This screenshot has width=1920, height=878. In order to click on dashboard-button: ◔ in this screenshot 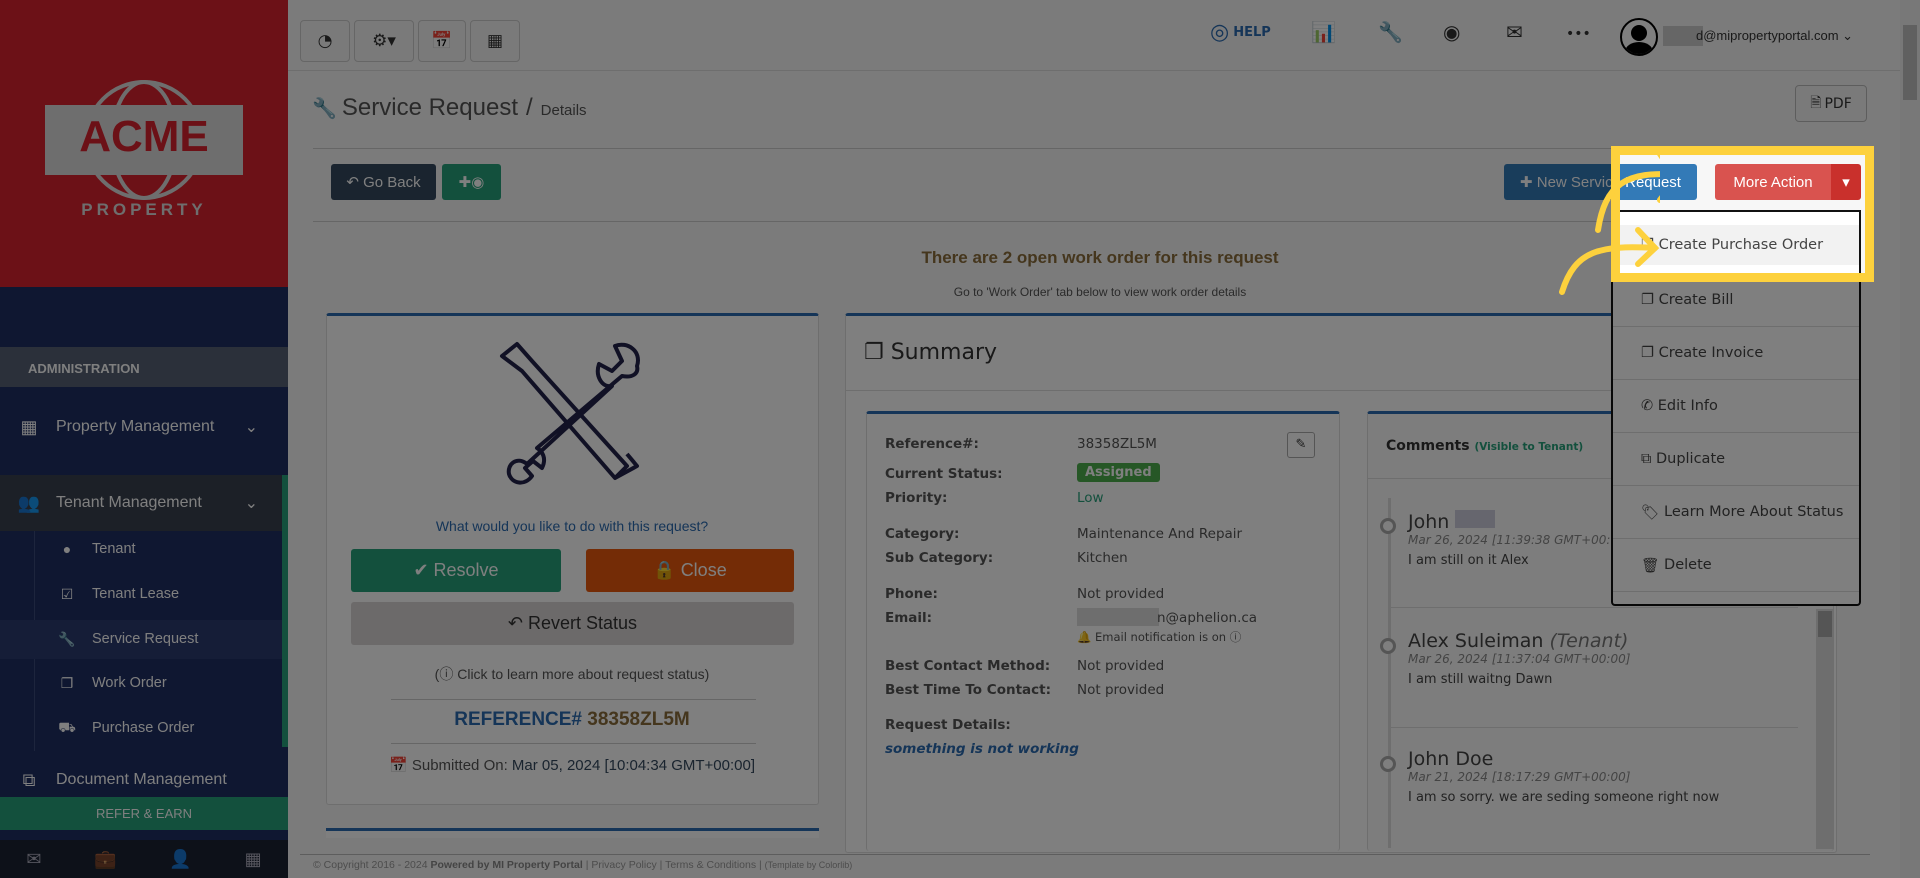, I will do `click(325, 41)`.